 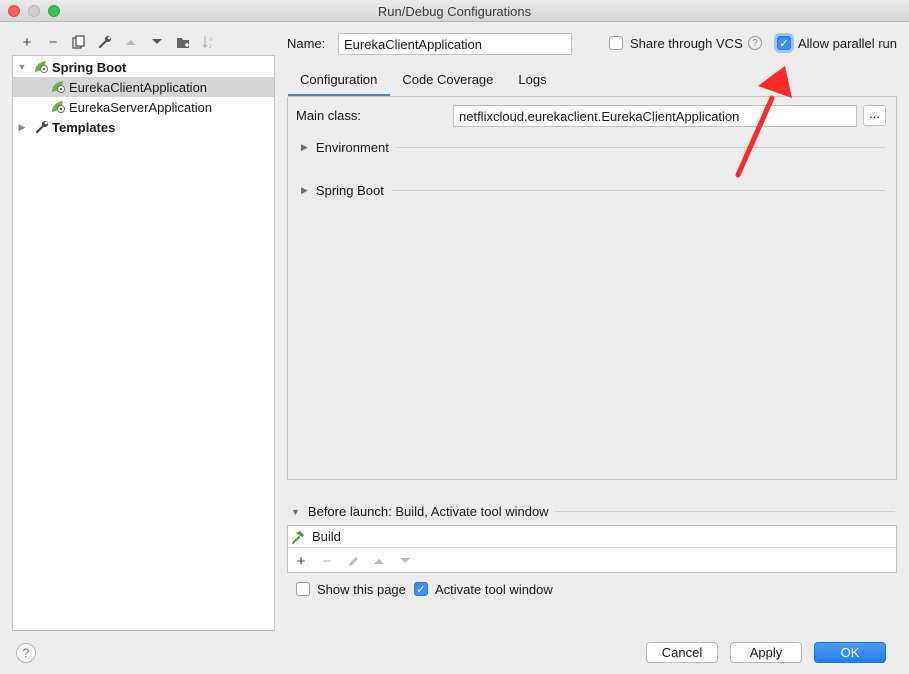 What do you see at coordinates (616, 43) in the screenshot?
I see `share-vcs-checkbox` at bounding box center [616, 43].